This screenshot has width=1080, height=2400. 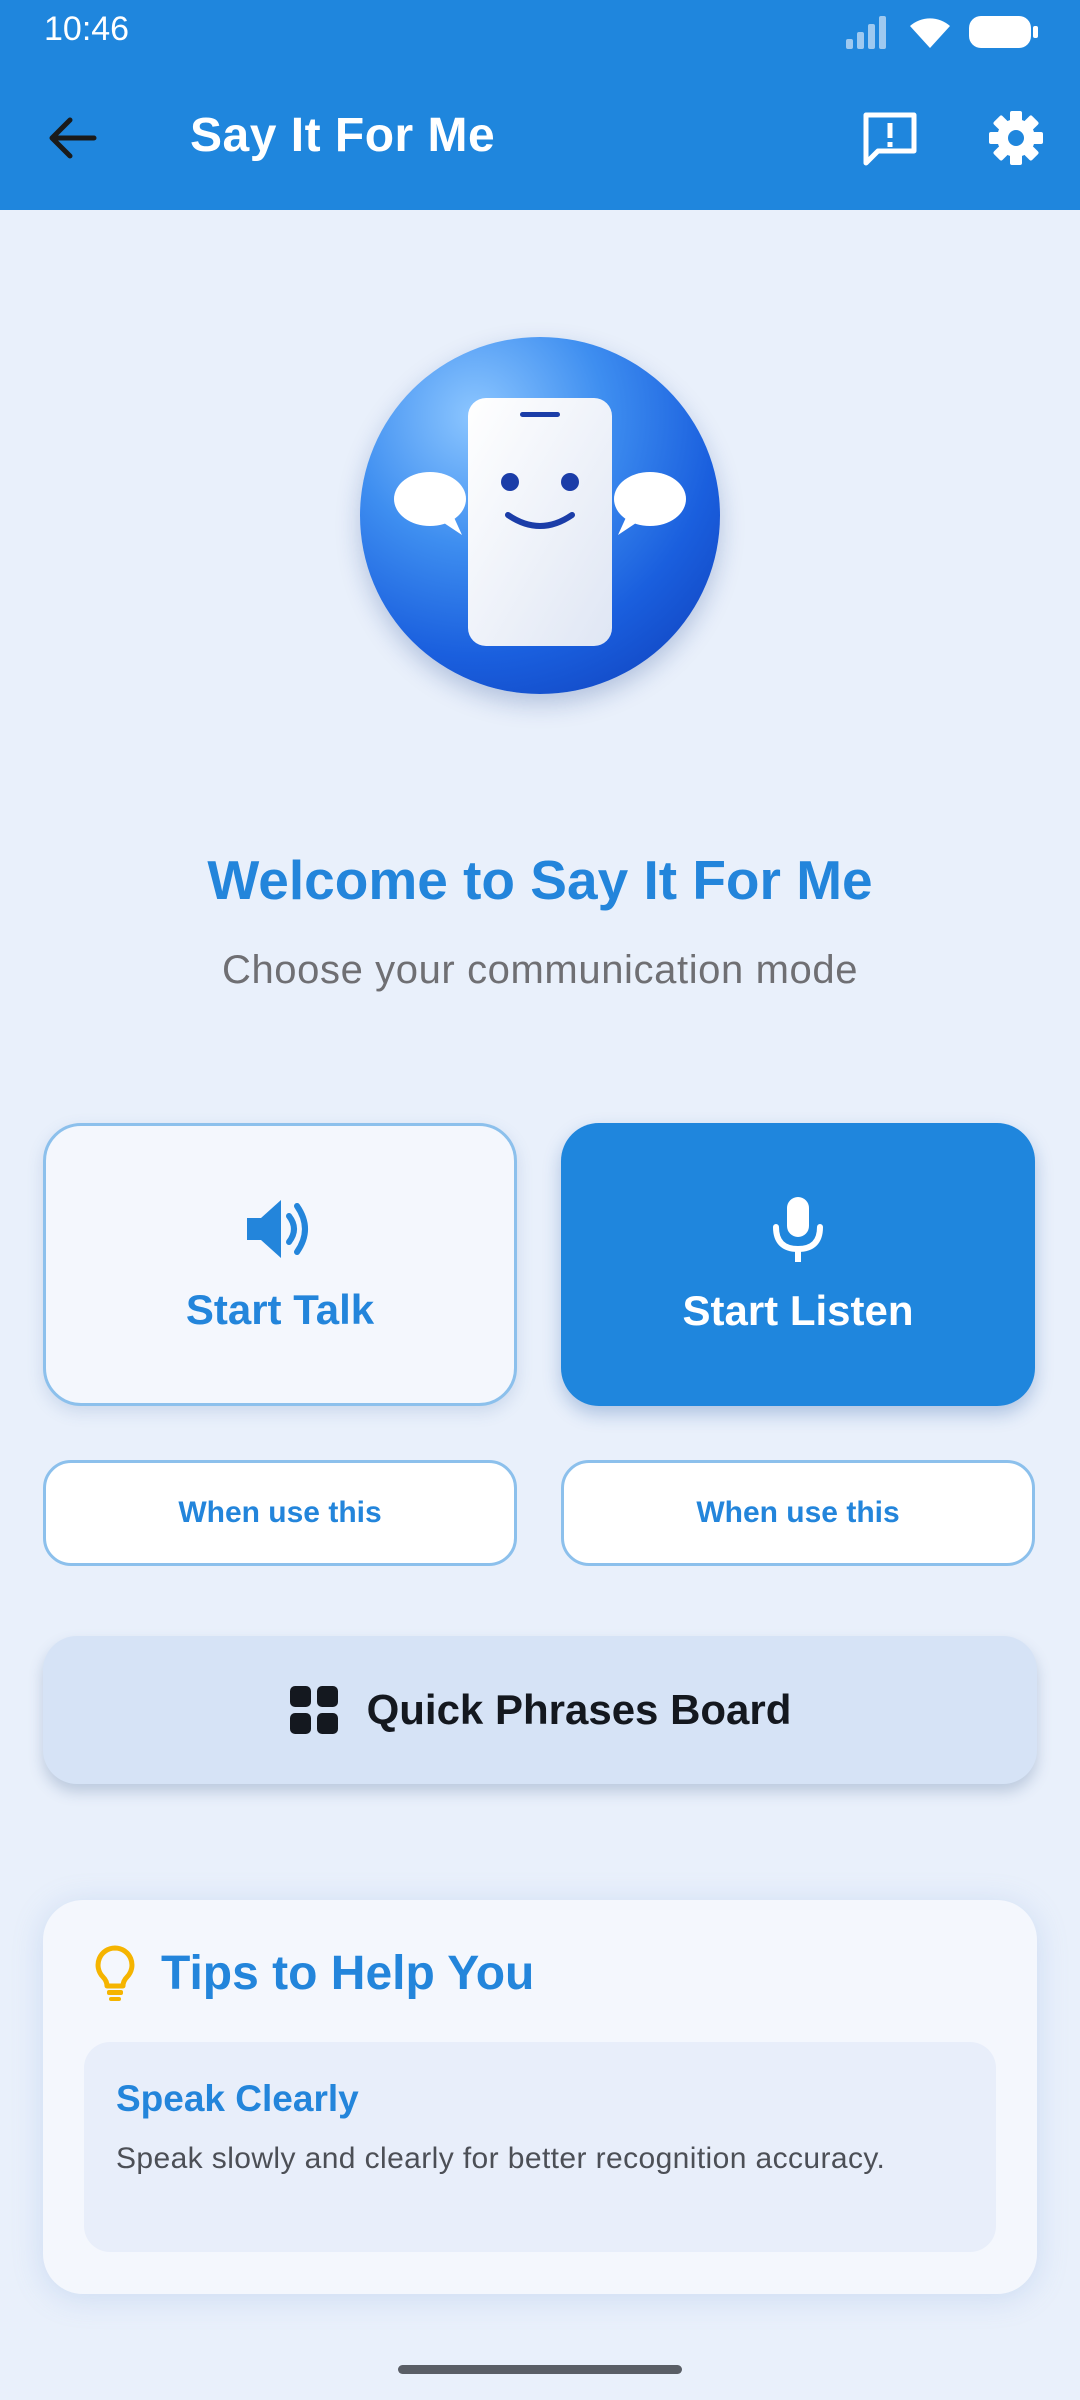 I want to click on arrow-back-icon, so click(x=73, y=138).